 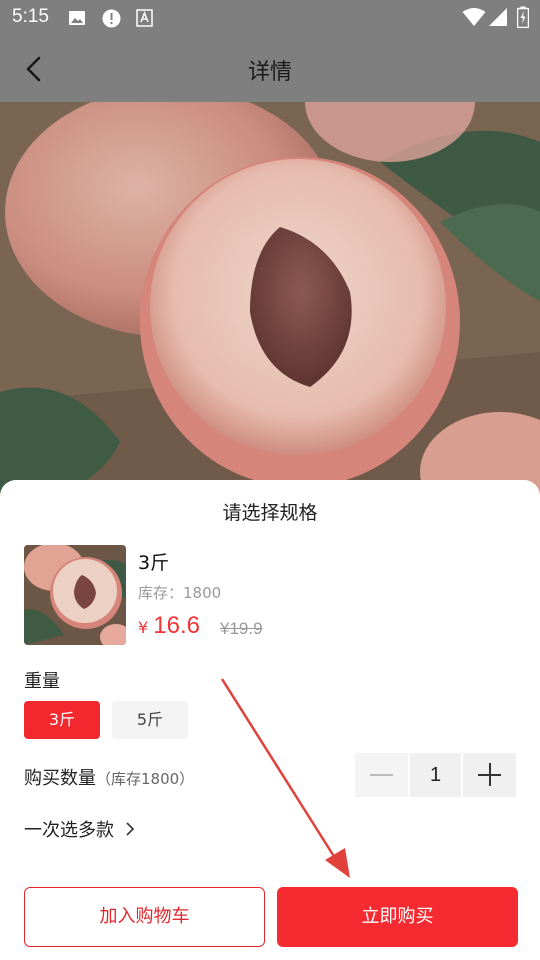 I want to click on page-title: 详情, so click(x=269, y=72).